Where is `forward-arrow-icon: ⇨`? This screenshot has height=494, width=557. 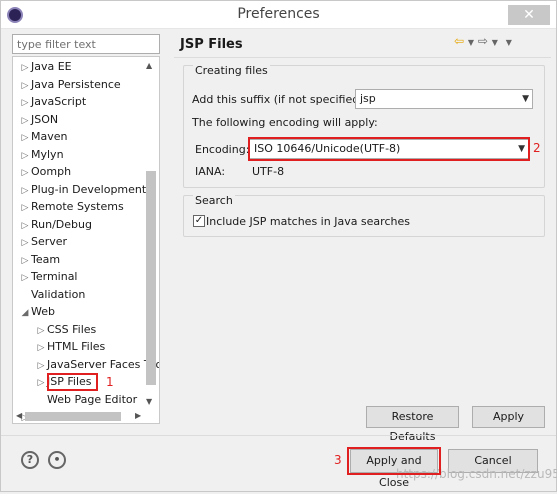 forward-arrow-icon: ⇨ is located at coordinates (483, 41).